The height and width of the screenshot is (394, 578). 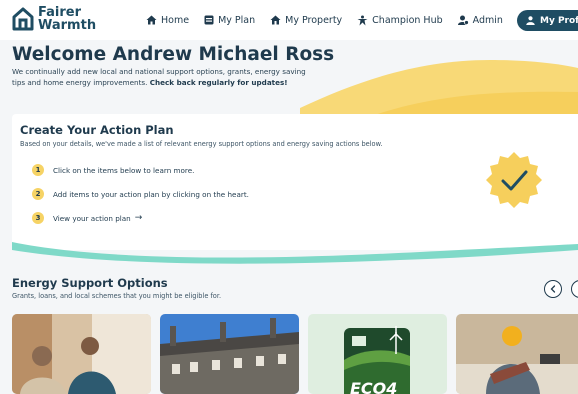 I want to click on brand-line-2: Warmth, so click(x=67, y=25).